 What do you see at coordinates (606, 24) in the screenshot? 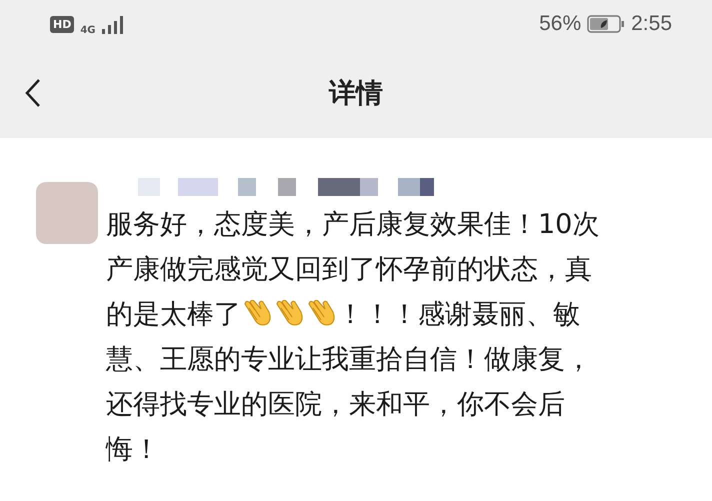
I see `battery-icon` at bounding box center [606, 24].